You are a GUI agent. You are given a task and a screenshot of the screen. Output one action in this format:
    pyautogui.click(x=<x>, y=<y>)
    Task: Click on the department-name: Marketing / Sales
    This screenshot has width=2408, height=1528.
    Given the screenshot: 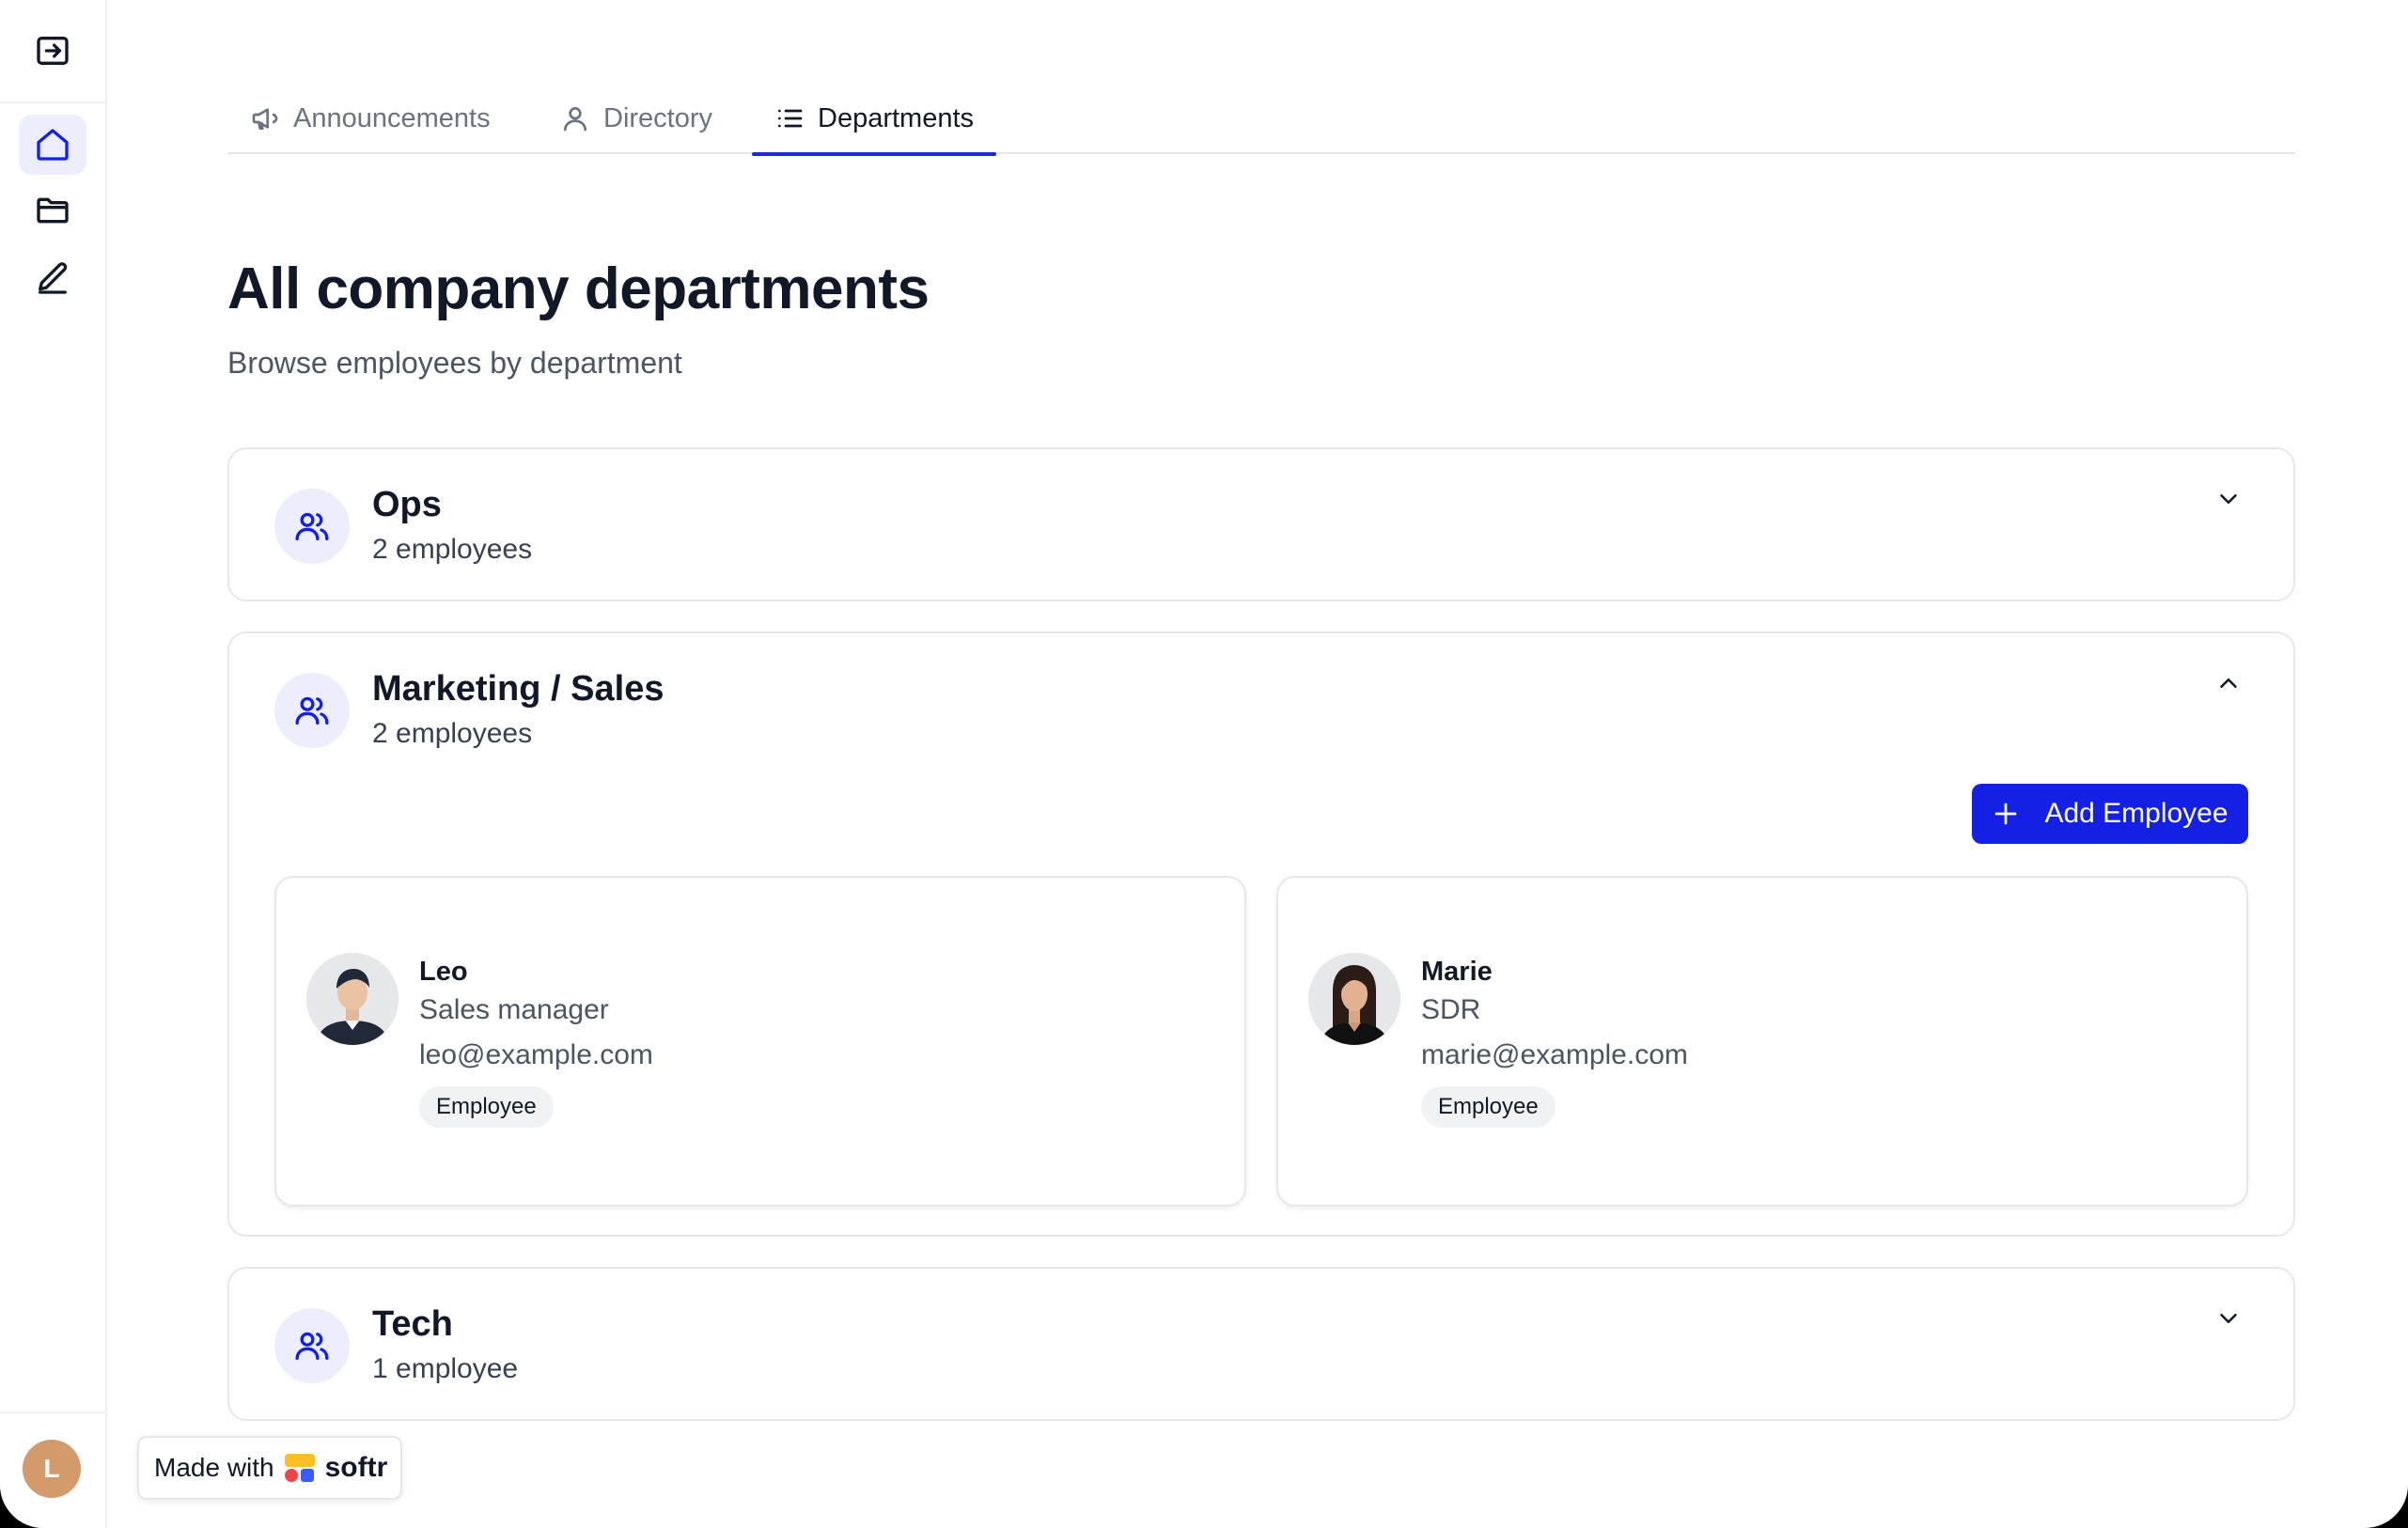 What is the action you would take?
    pyautogui.click(x=518, y=689)
    